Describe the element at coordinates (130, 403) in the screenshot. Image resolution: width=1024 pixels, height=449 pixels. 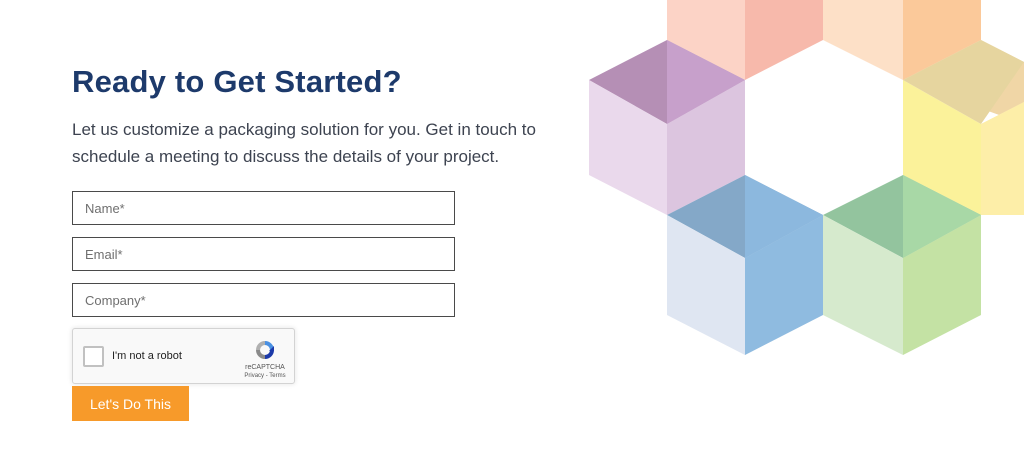
I see `submit-button: Let's Do This` at that location.